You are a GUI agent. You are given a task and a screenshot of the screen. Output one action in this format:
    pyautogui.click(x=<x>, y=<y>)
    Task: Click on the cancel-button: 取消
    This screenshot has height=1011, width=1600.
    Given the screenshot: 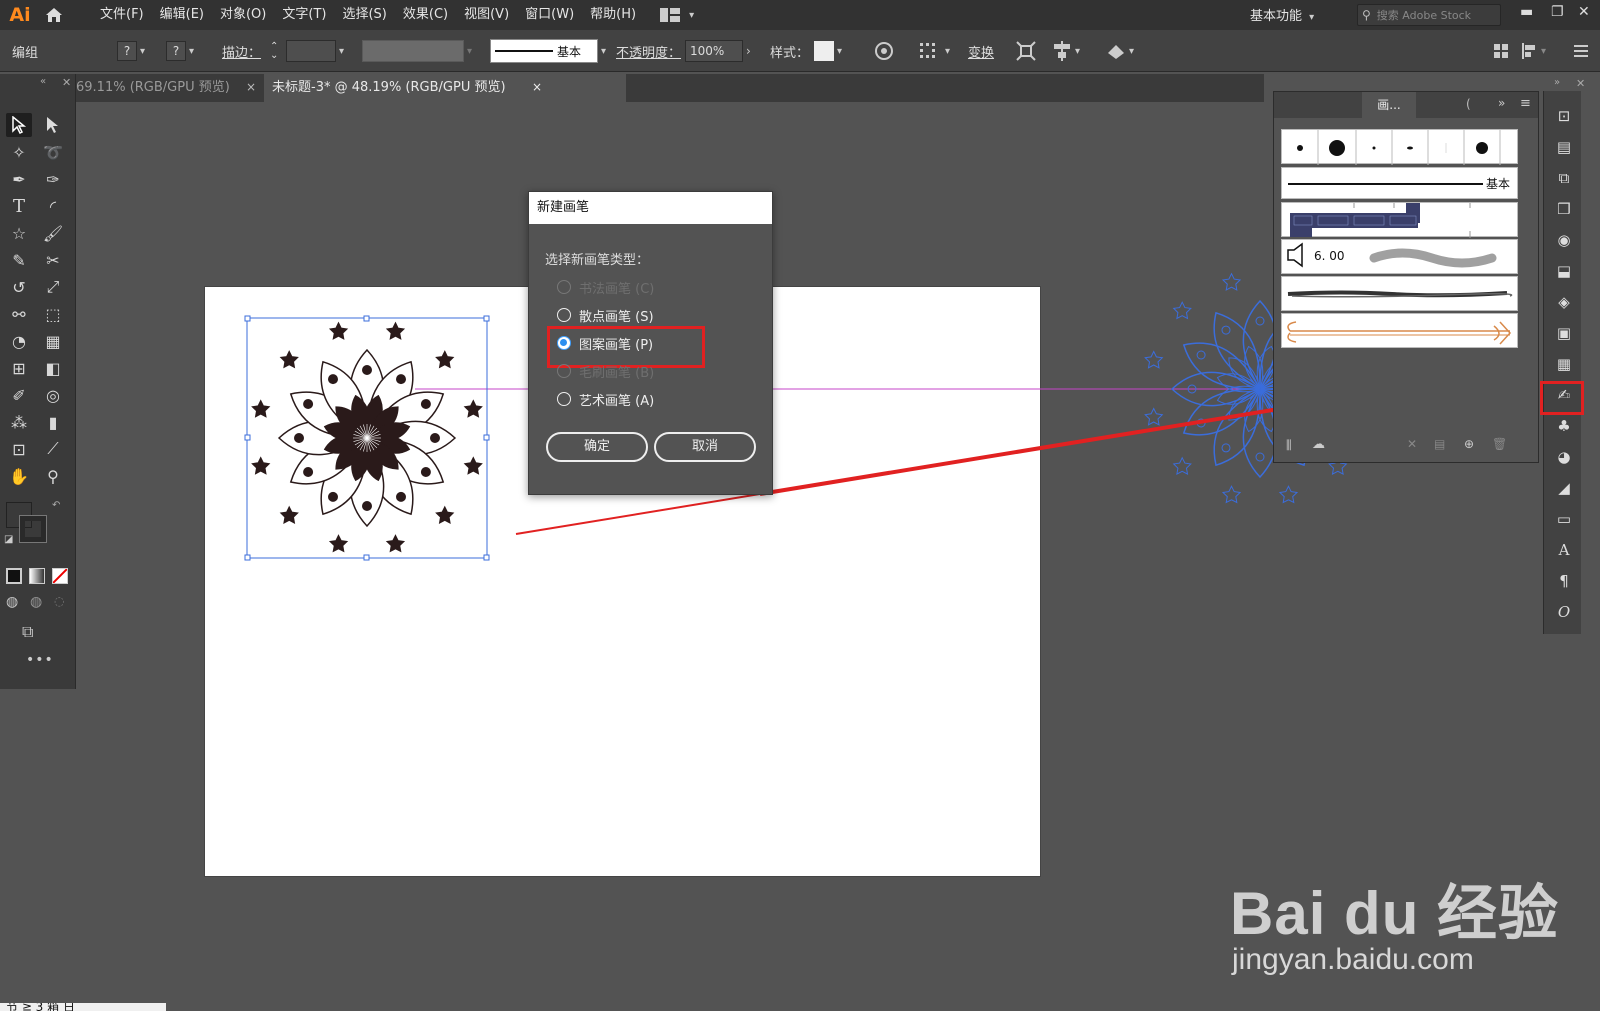 What is the action you would take?
    pyautogui.click(x=705, y=447)
    